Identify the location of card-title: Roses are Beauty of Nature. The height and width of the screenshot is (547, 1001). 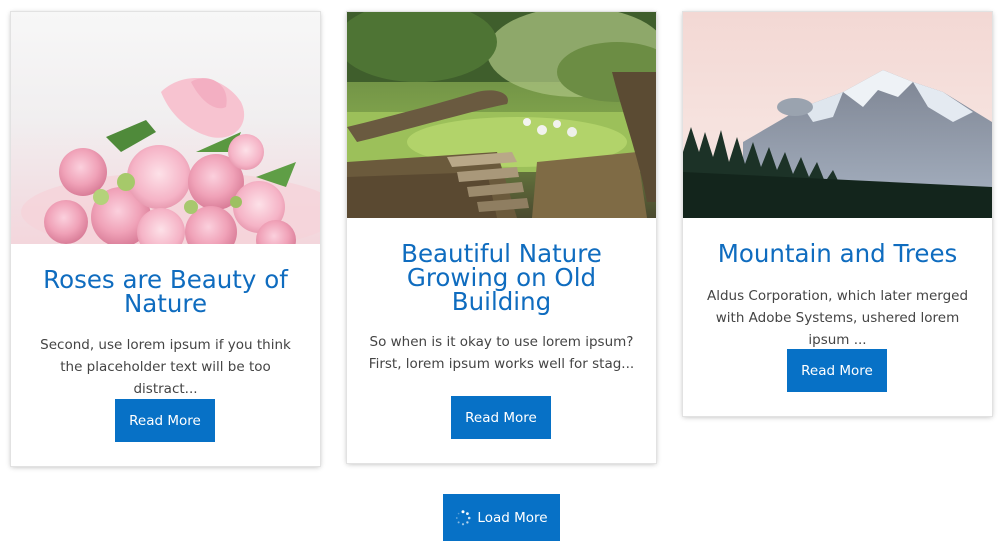
(165, 291).